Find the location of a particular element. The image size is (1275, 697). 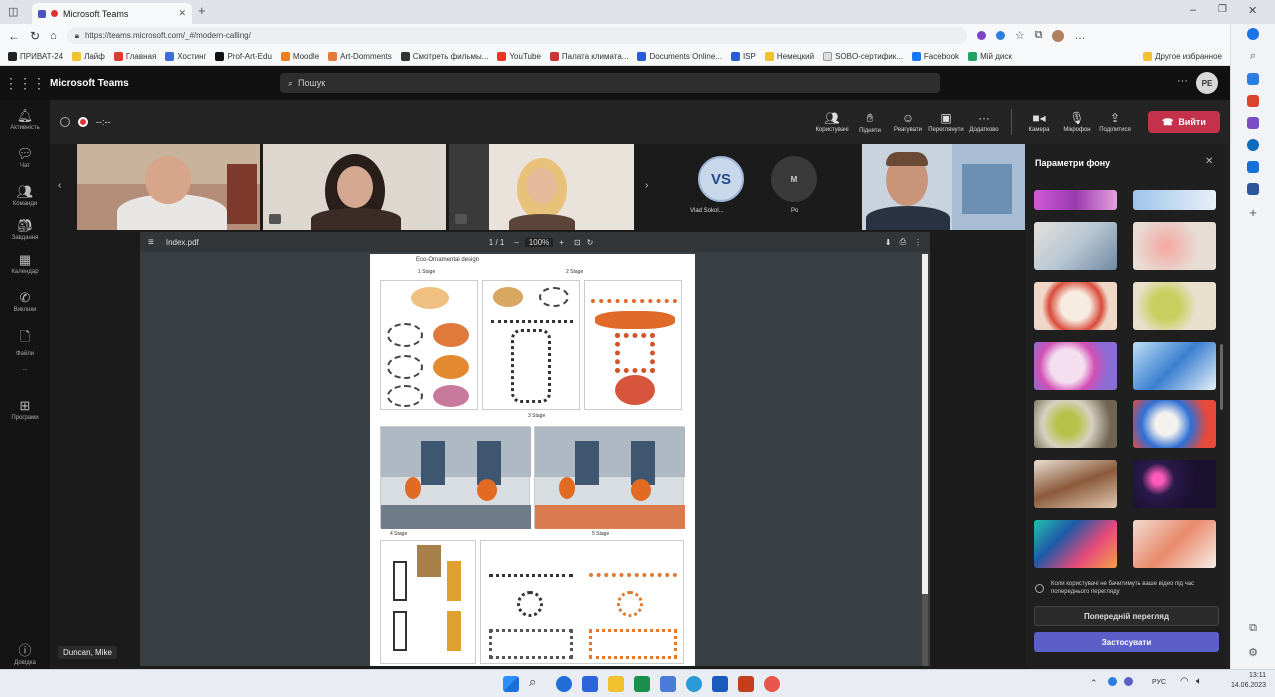

games-icon is located at coordinates (1253, 123).